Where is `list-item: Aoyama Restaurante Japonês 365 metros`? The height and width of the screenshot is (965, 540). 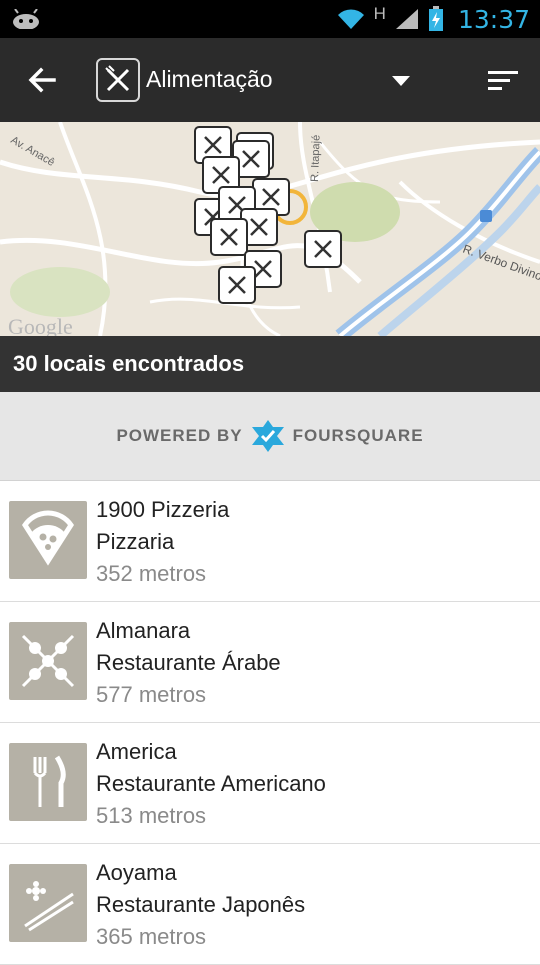 list-item: Aoyama Restaurante Japonês 365 metros is located at coordinates (270, 904).